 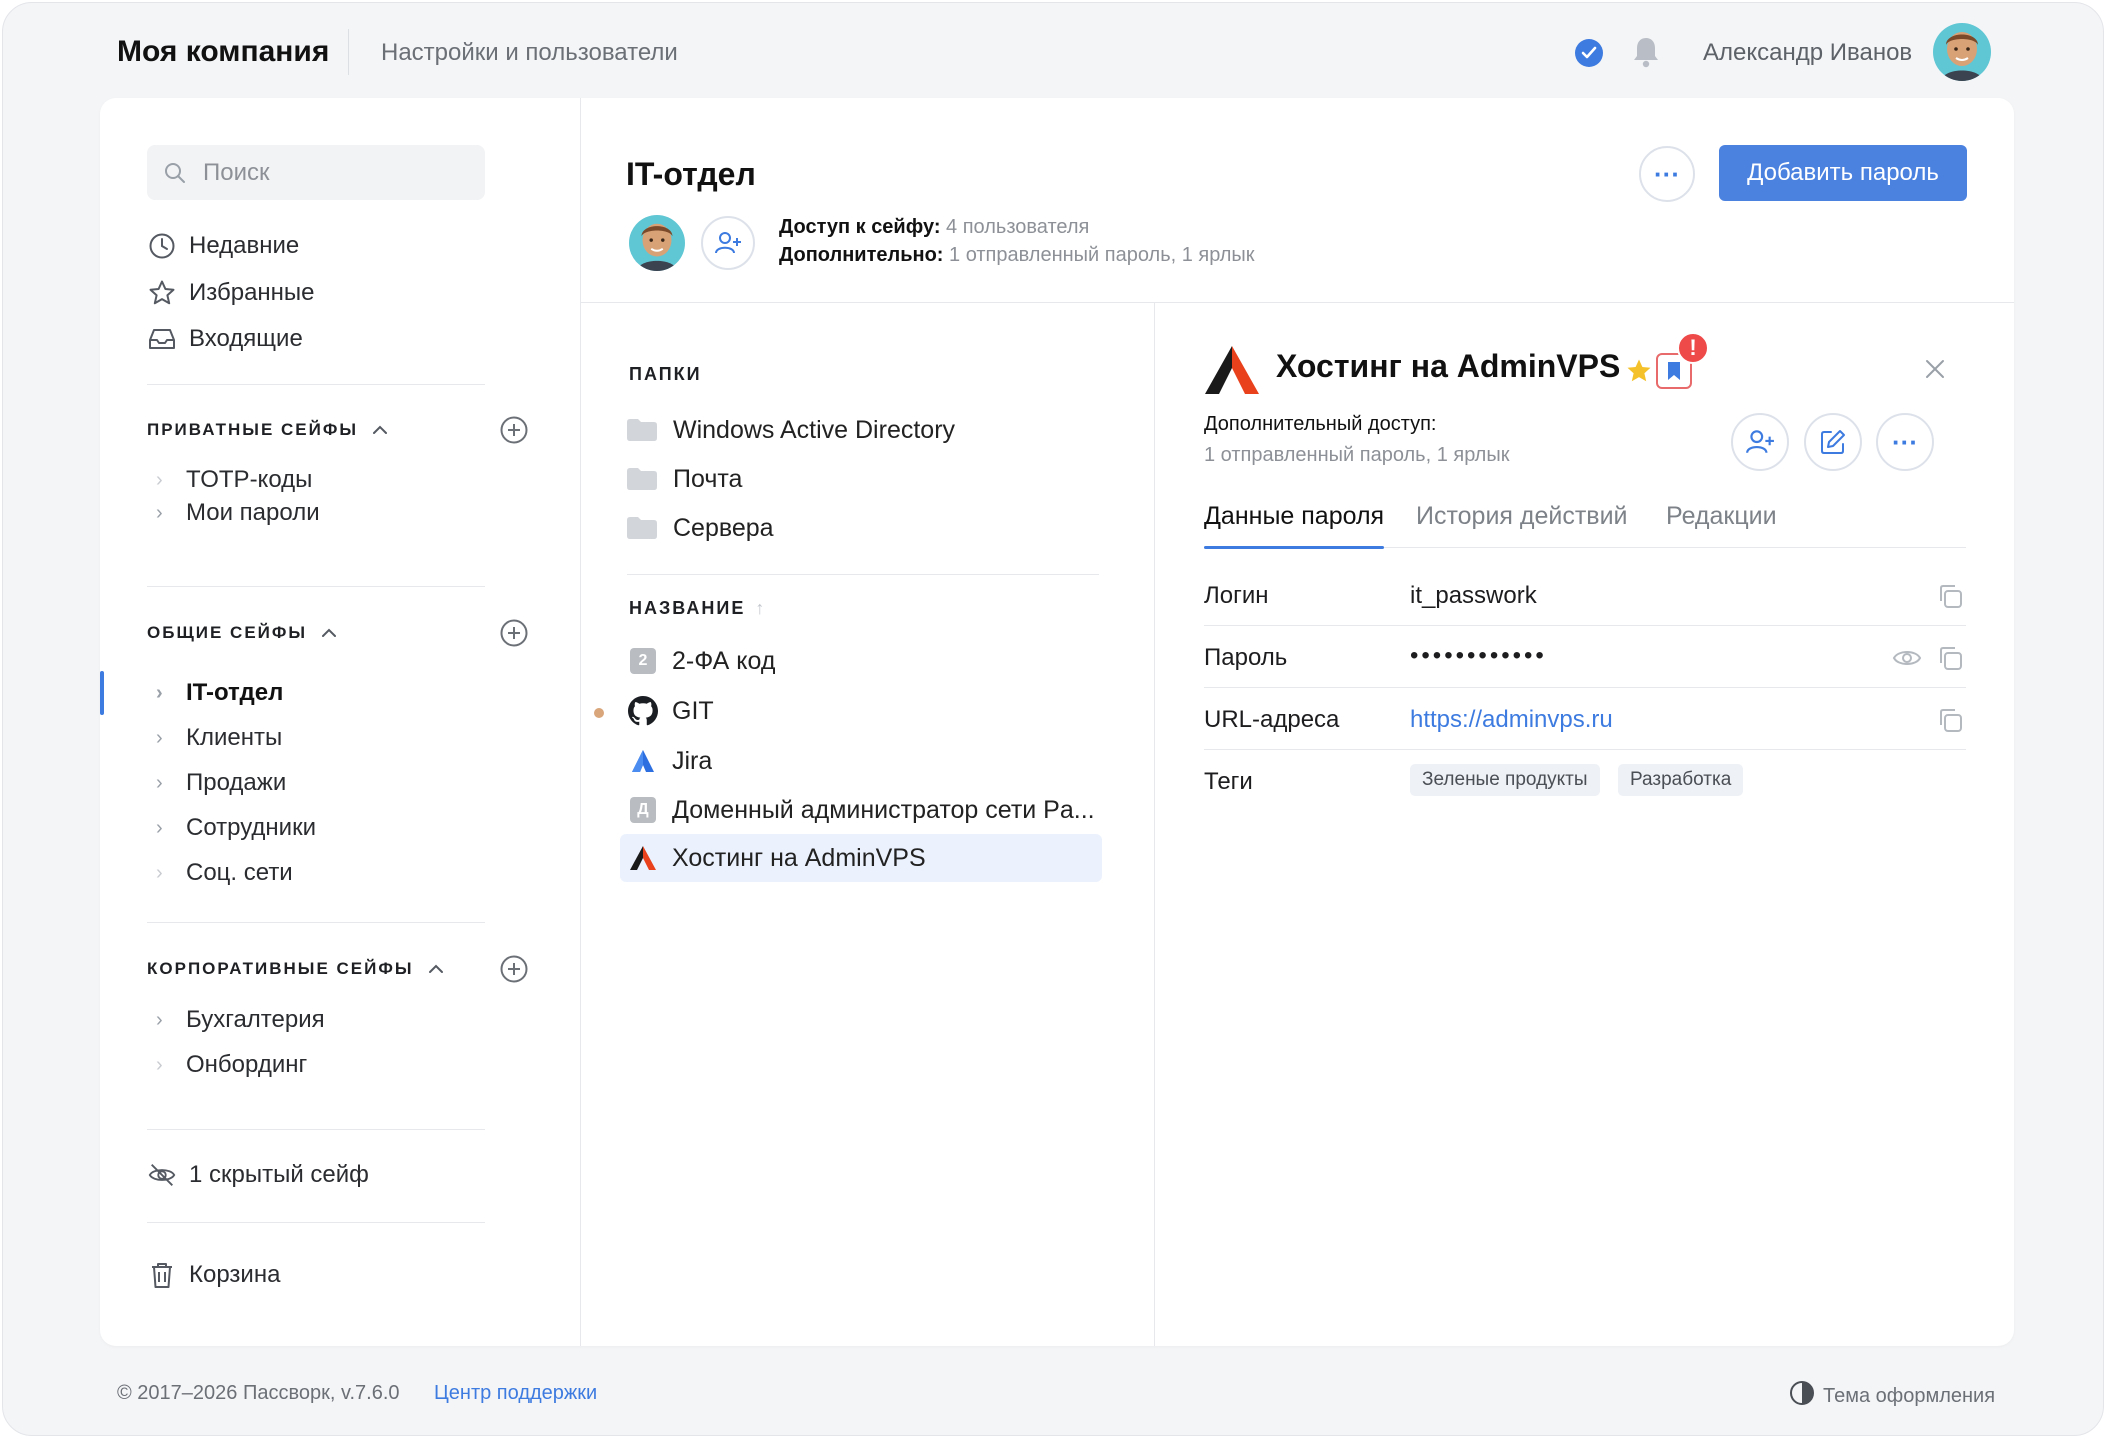 What do you see at coordinates (238, 513) in the screenshot?
I see `sidebar-item-my-passwords: › Мои пароли` at bounding box center [238, 513].